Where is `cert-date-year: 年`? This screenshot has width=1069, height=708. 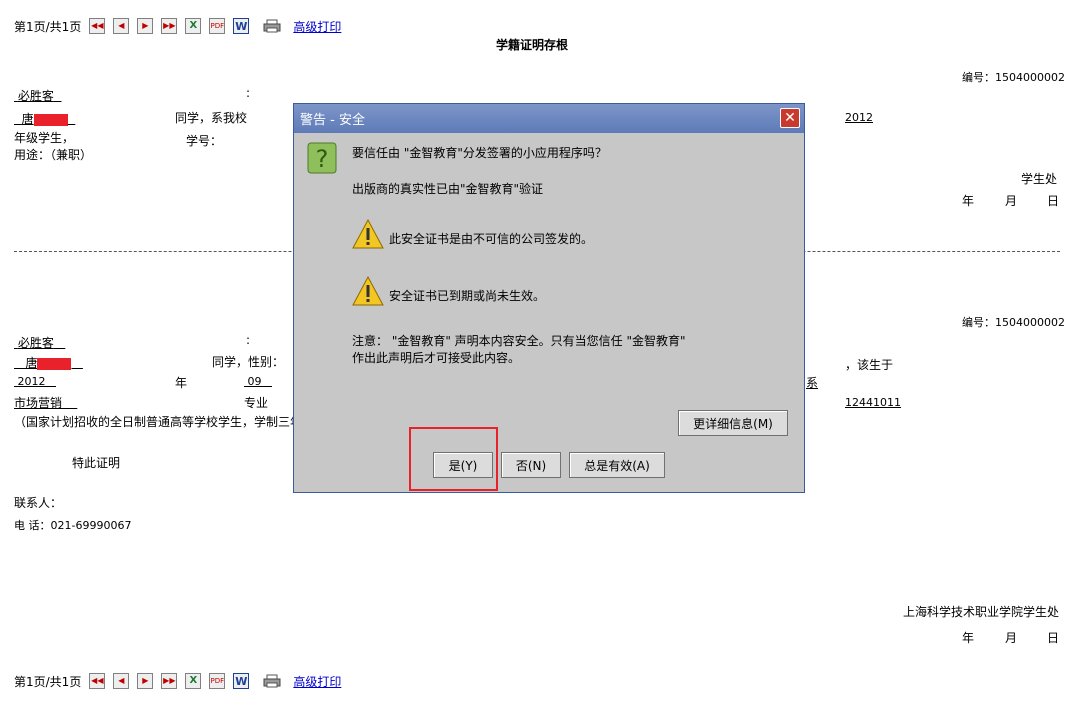 cert-date-year: 年 is located at coordinates (968, 638).